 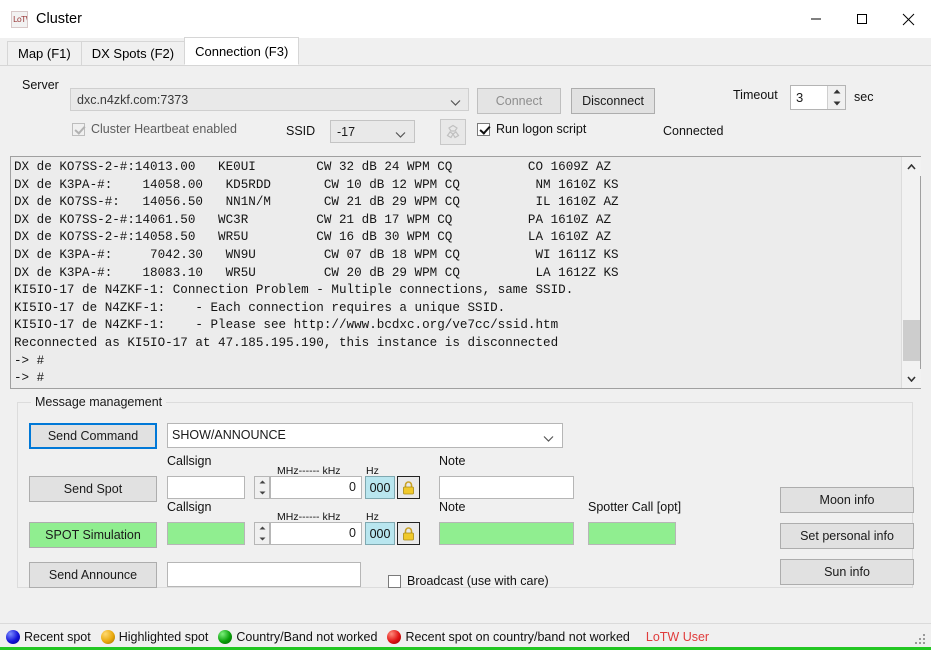 What do you see at coordinates (908, 19) in the screenshot?
I see `close-button` at bounding box center [908, 19].